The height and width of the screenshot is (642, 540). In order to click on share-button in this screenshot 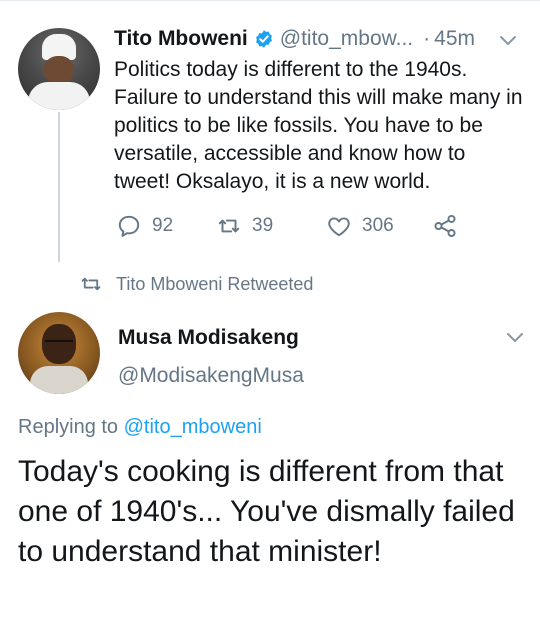, I will do `click(445, 226)`.